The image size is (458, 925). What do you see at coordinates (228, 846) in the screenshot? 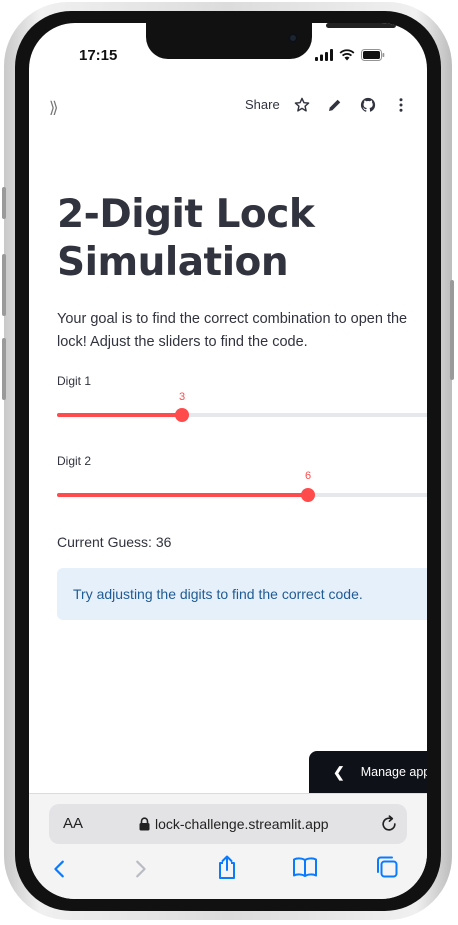
I see `browser-bottom-bar: AA lock-challenge.streamlit.app` at bounding box center [228, 846].